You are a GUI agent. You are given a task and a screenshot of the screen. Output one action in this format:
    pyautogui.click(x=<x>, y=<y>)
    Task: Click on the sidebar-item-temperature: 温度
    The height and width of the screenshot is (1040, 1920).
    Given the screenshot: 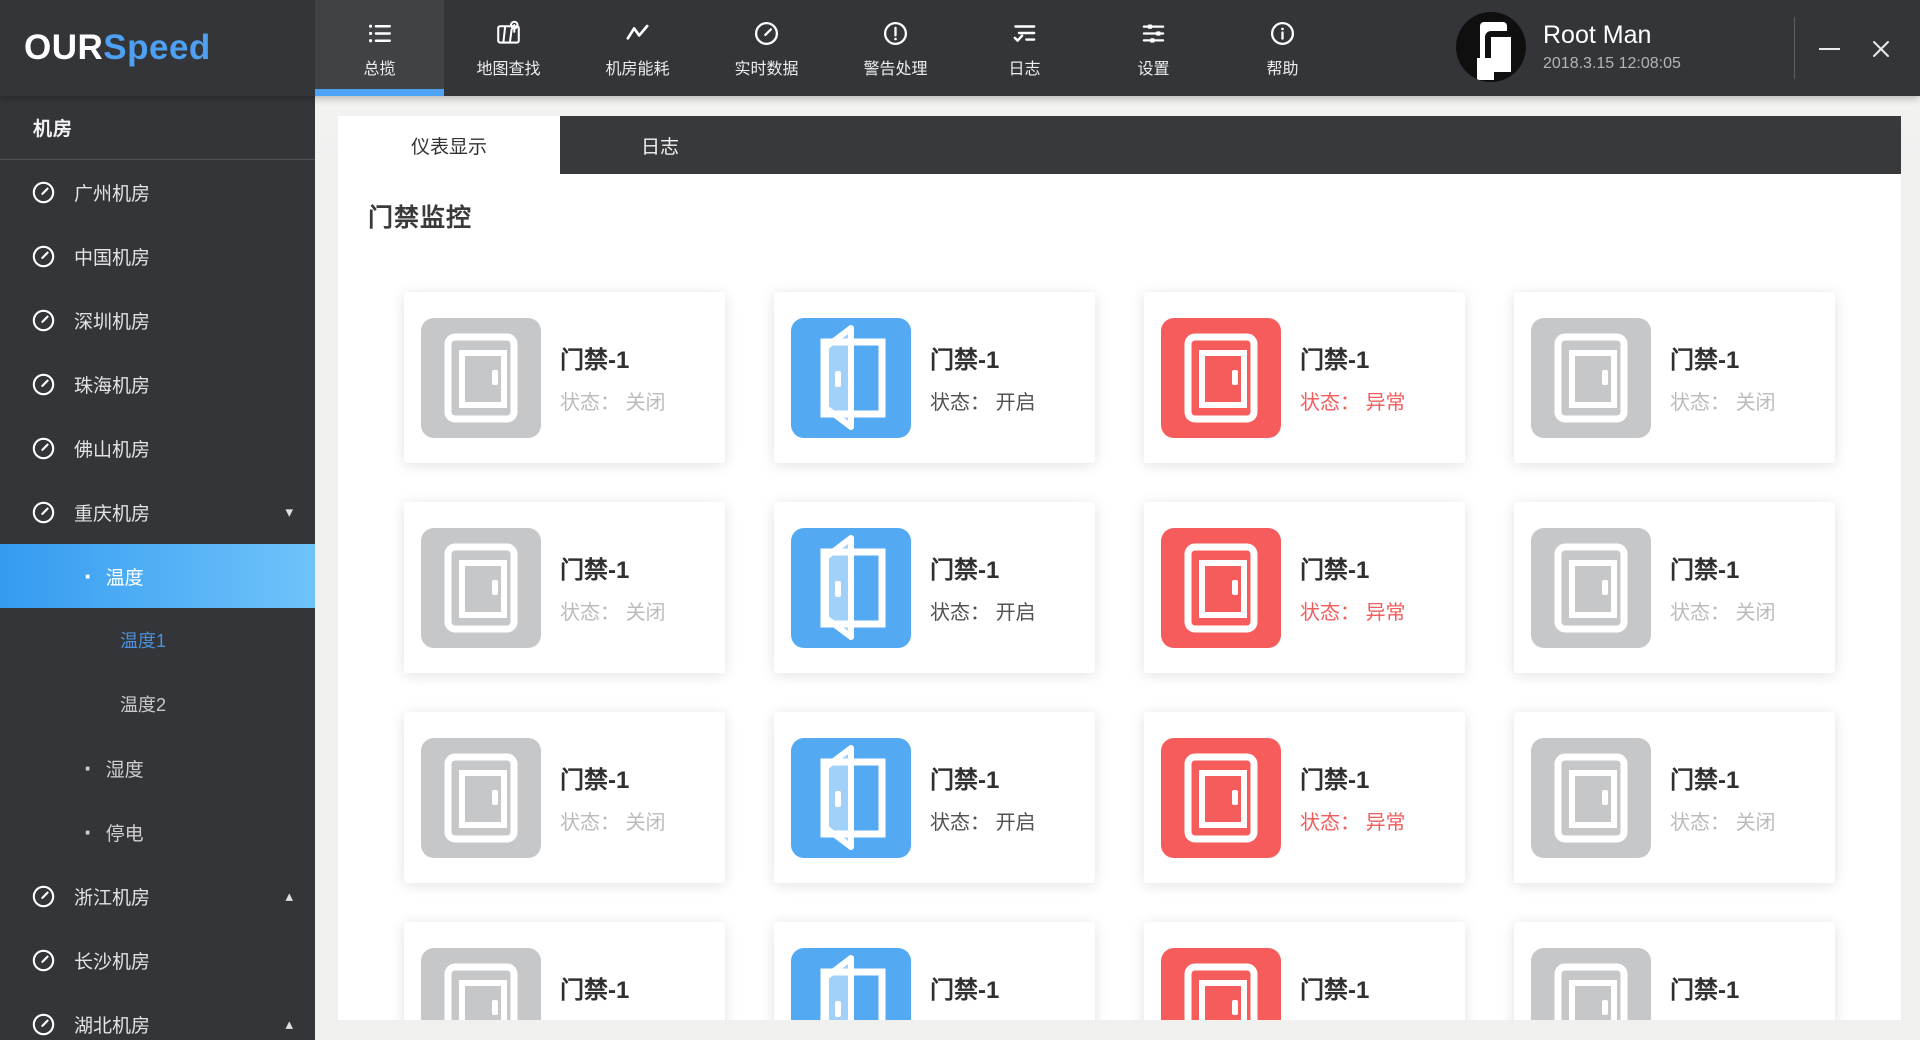 What is the action you would take?
    pyautogui.click(x=157, y=576)
    